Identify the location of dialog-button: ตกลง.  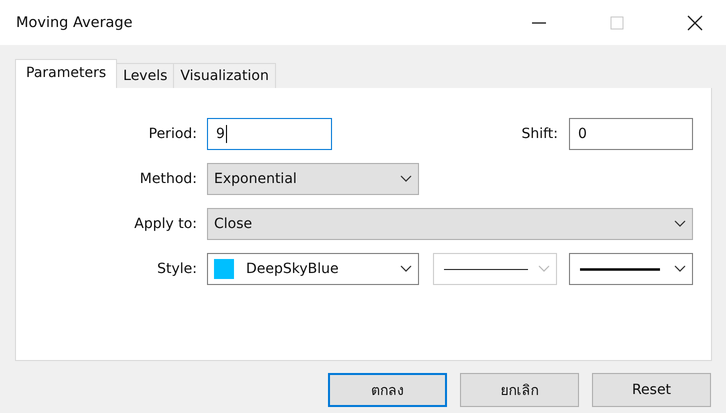
(387, 390).